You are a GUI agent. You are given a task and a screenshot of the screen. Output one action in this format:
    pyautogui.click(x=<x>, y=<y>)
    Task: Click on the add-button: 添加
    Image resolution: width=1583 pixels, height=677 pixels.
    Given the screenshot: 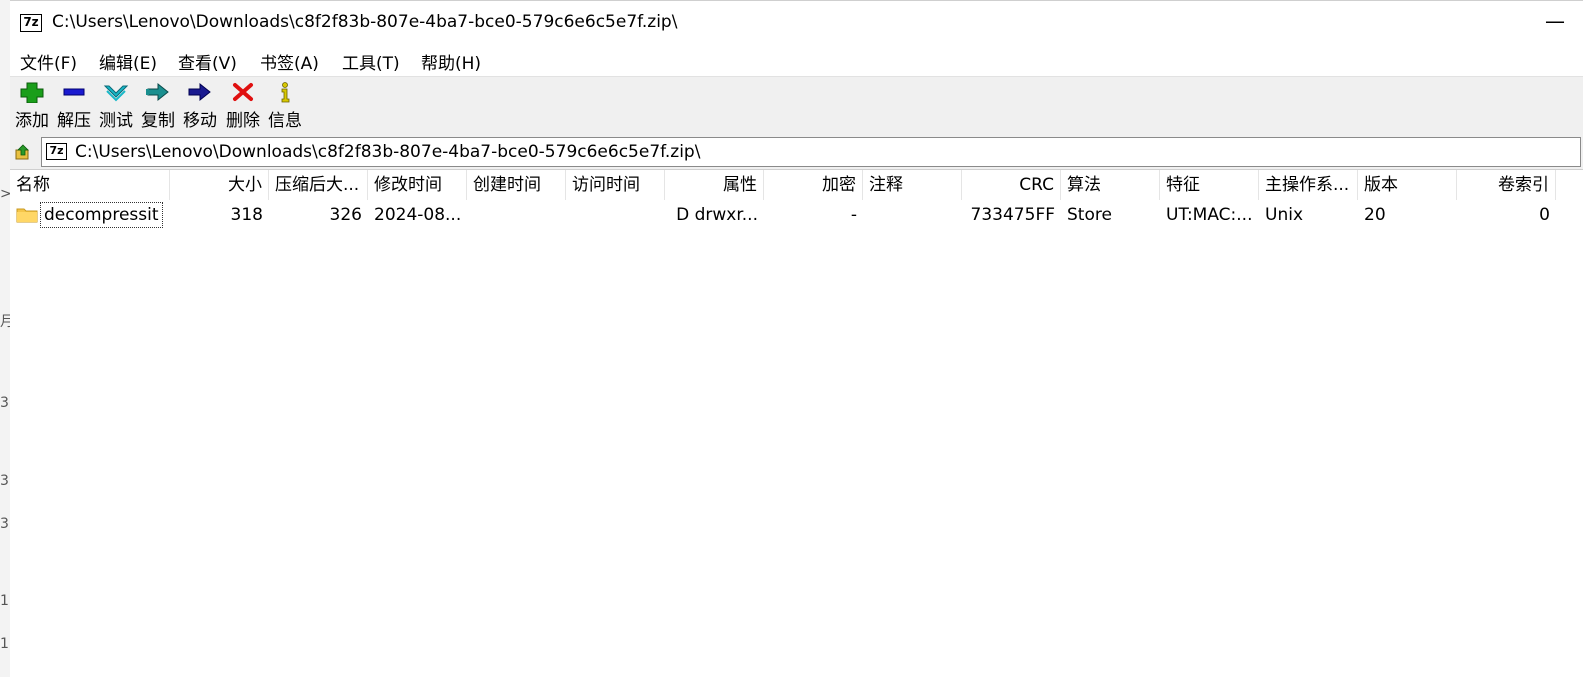 What is the action you would take?
    pyautogui.click(x=32, y=105)
    